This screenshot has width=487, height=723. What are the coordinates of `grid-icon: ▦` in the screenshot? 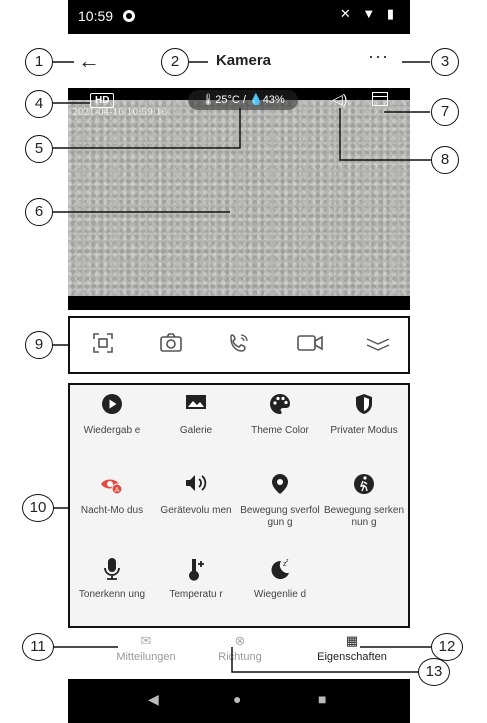 It's located at (352, 640).